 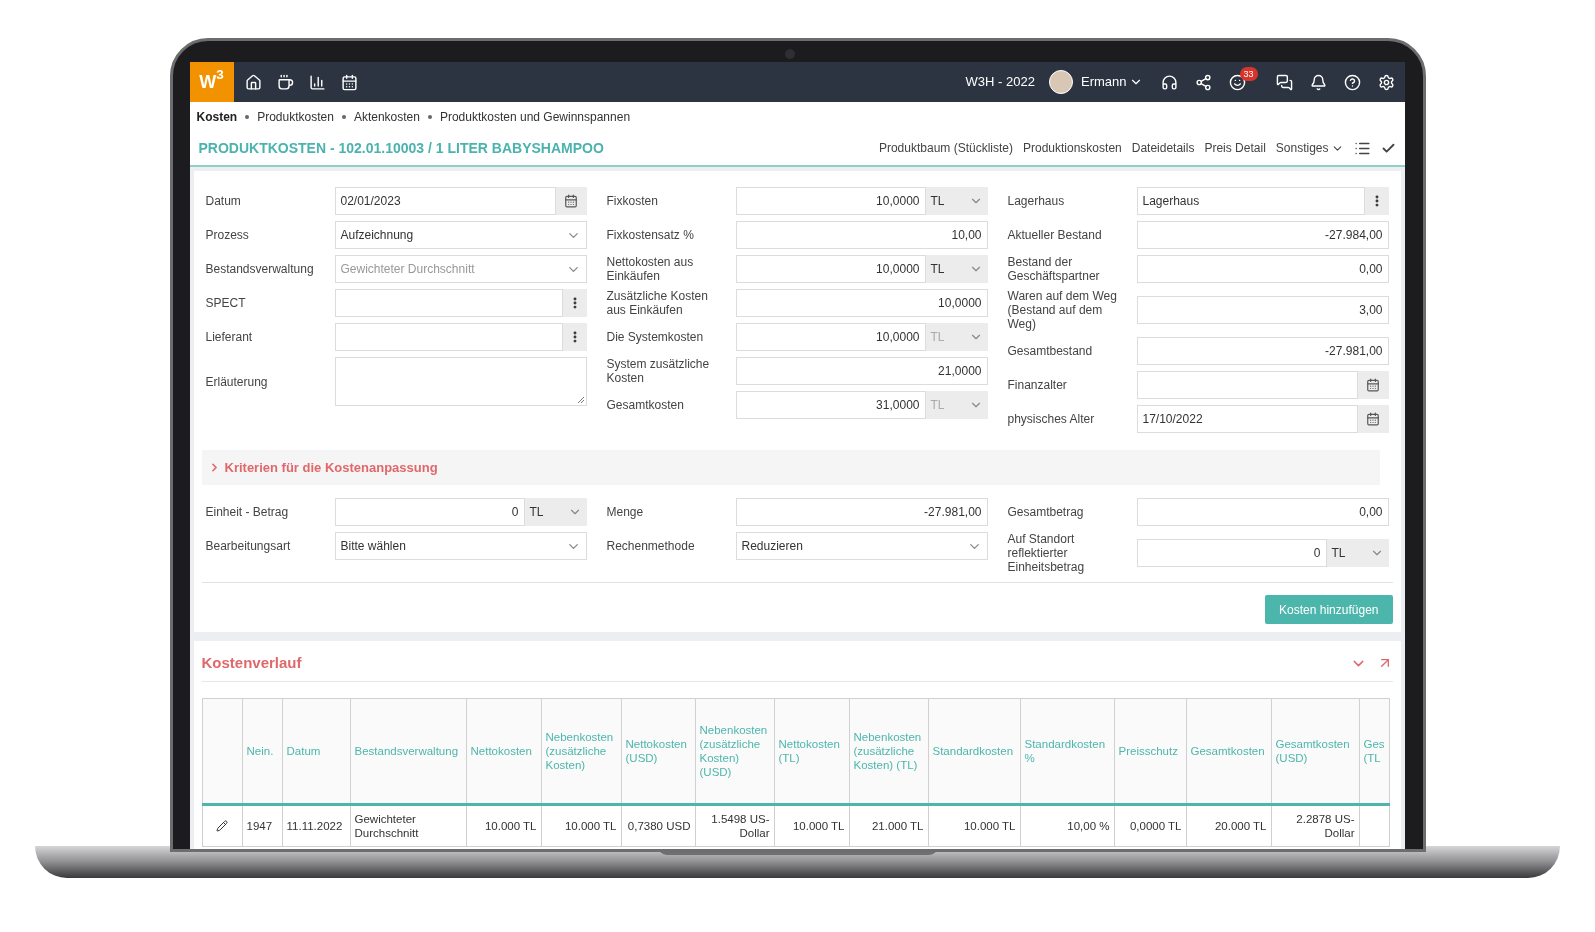 What do you see at coordinates (260, 269) in the screenshot?
I see `field-label: Bestandsverwaltung` at bounding box center [260, 269].